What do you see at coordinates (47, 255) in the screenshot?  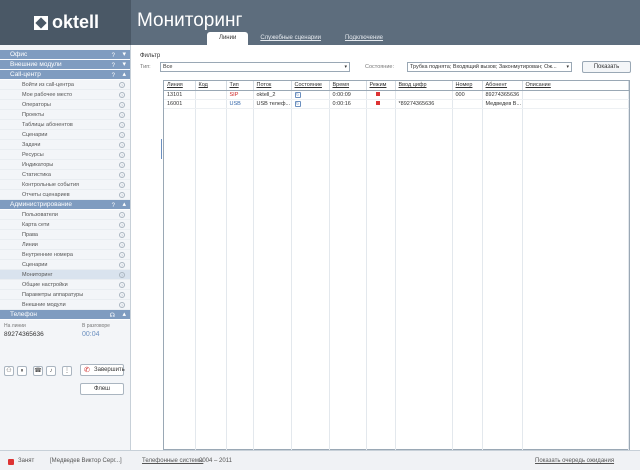 I see `sidebar-item-label: Внутренние номера` at bounding box center [47, 255].